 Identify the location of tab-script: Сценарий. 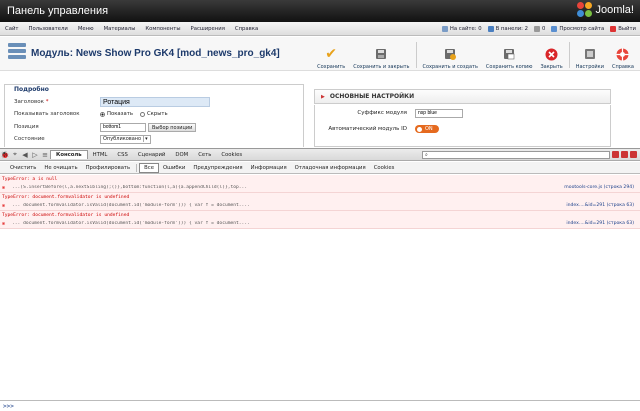
(152, 155).